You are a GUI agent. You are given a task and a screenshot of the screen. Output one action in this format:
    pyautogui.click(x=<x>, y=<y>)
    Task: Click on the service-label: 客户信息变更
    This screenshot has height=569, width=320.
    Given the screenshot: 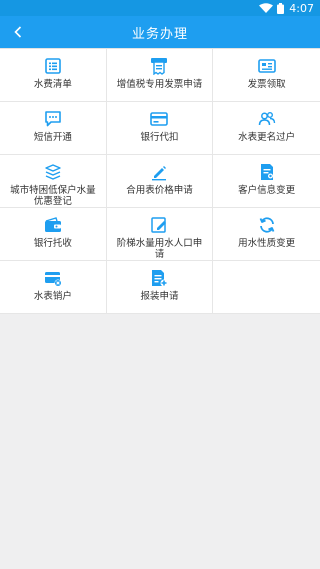 What is the action you would take?
    pyautogui.click(x=267, y=190)
    